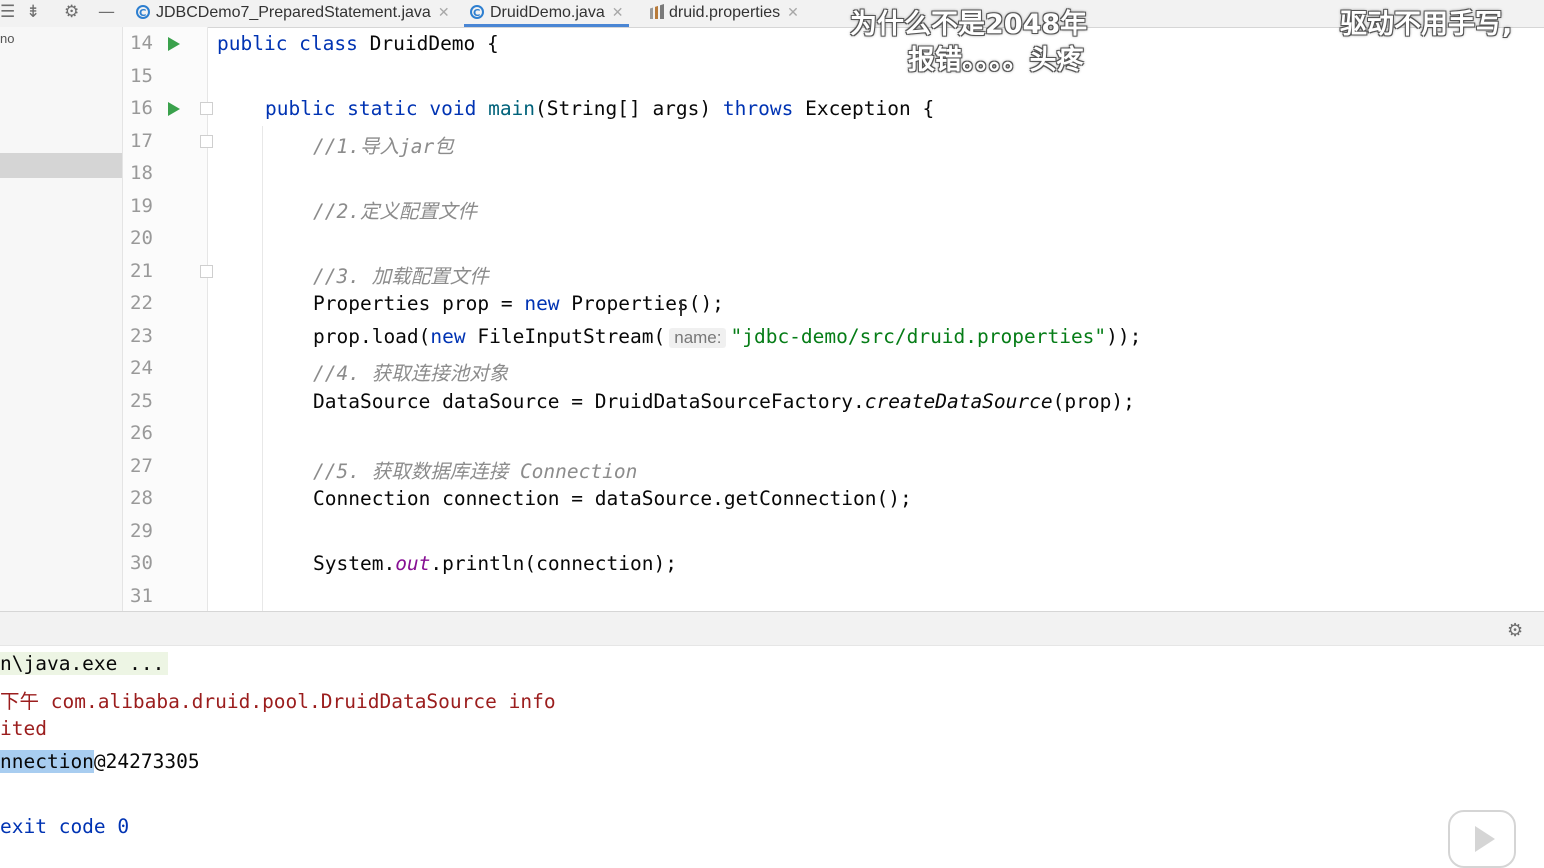 This screenshot has height=868, width=1544. Describe the element at coordinates (419, 303) in the screenshot. I see `code-text: Properties prop =` at that location.